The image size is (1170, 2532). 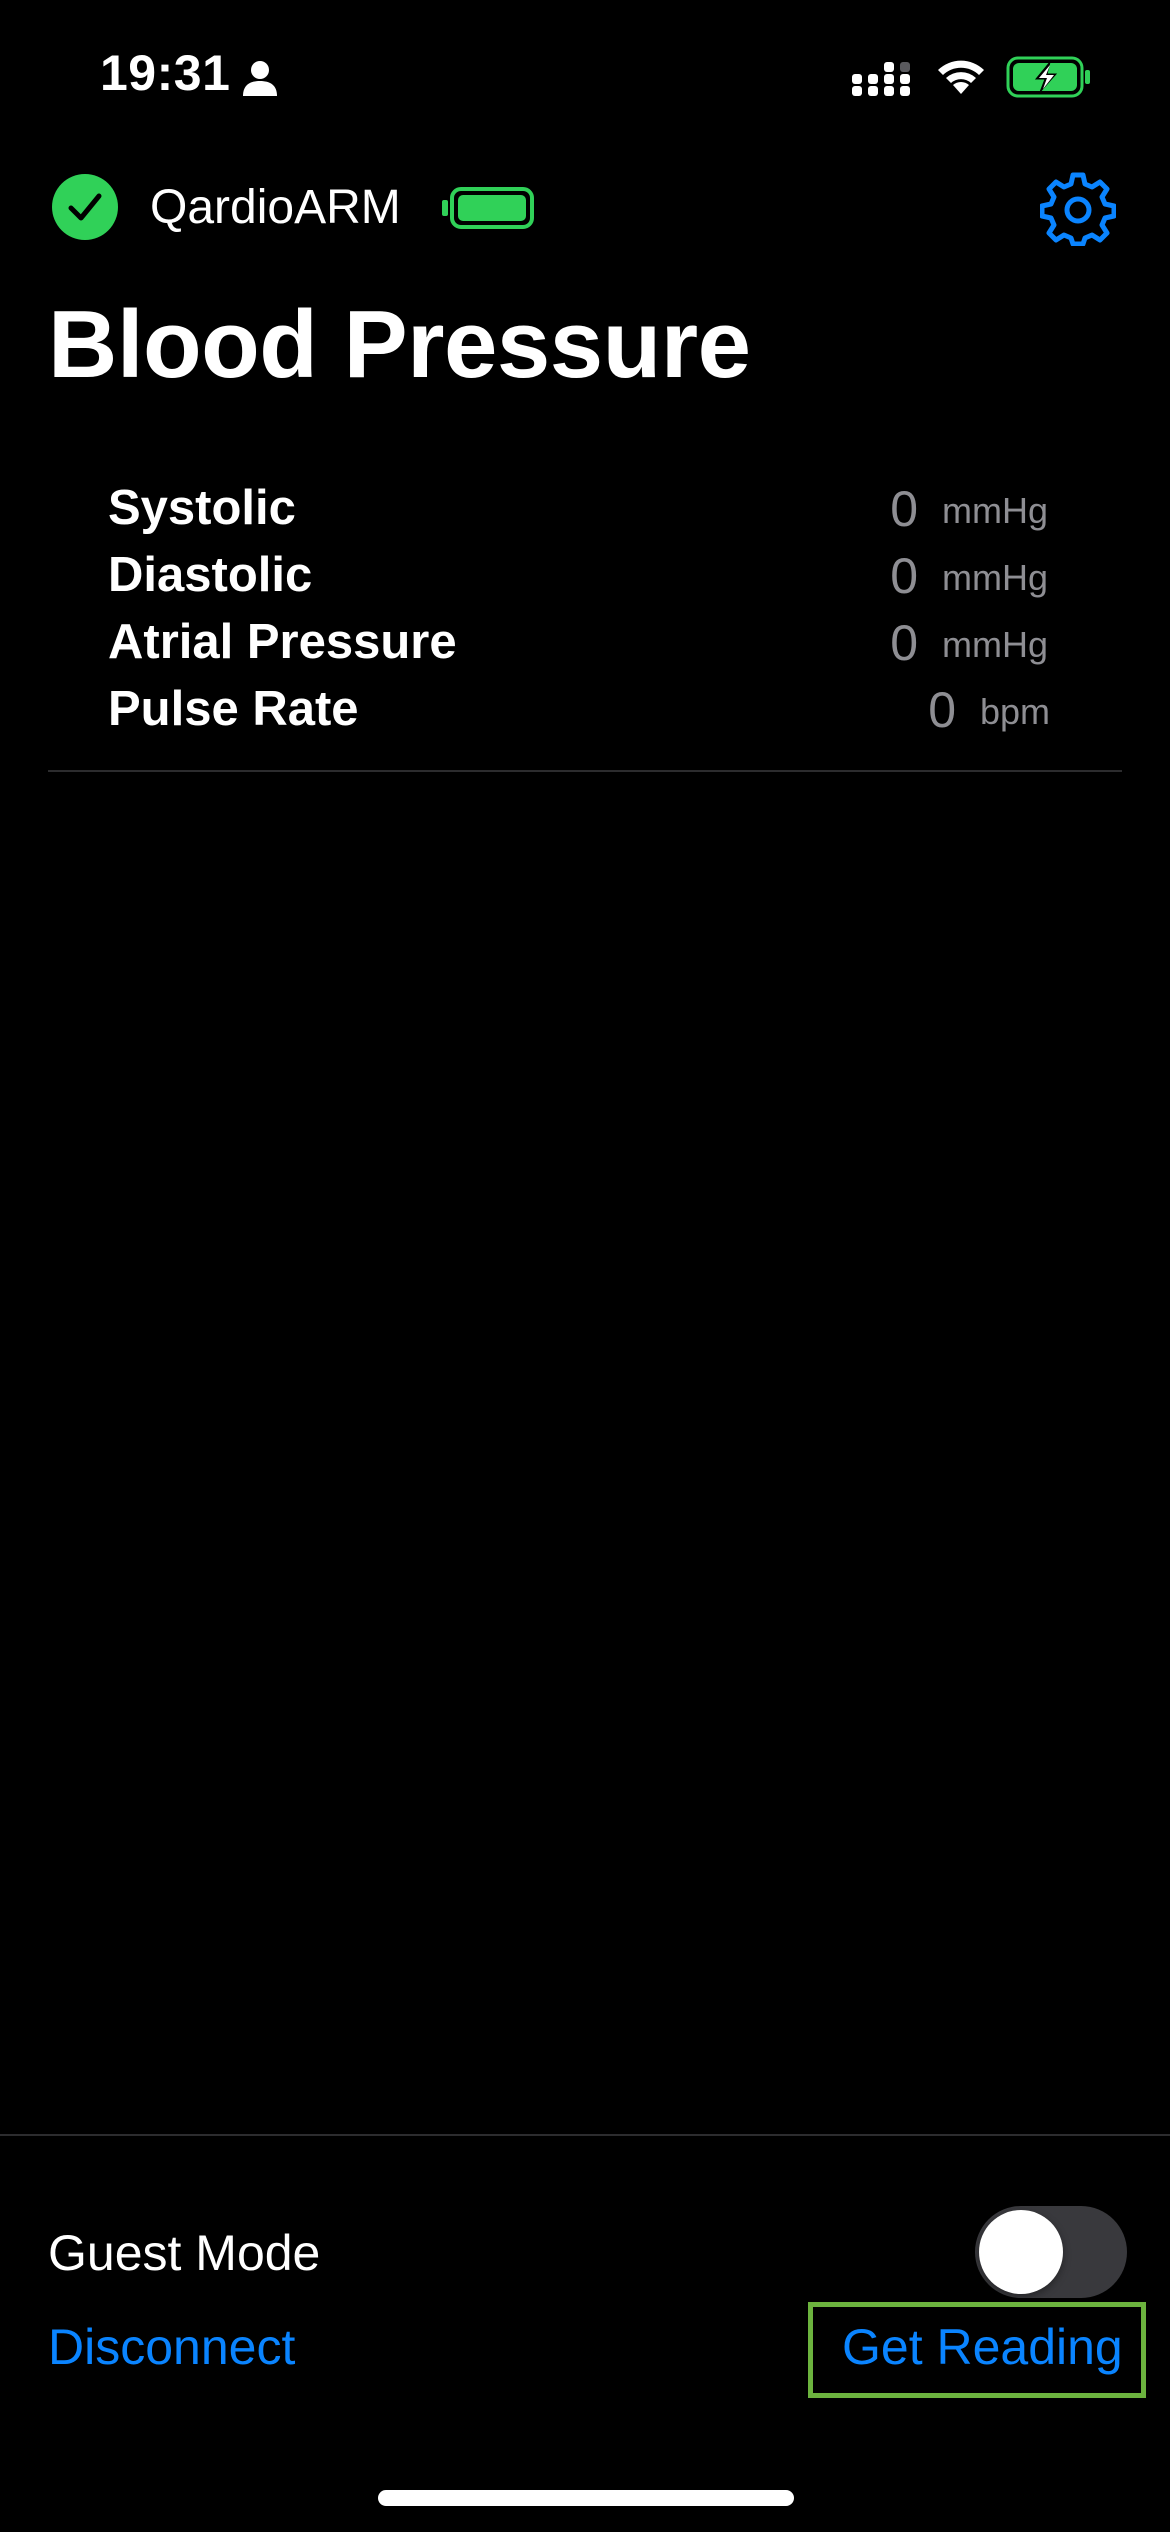 I want to click on reading-row-diastolic: Diastolic 0 mmHg, so click(x=585, y=580).